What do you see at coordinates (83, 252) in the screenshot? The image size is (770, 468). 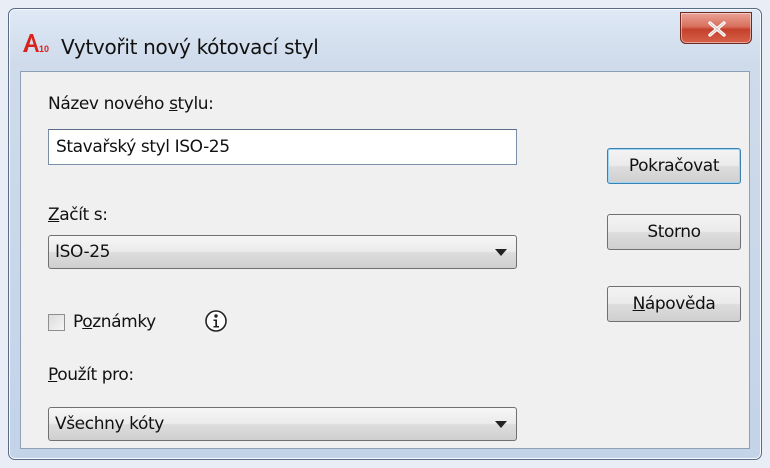 I see `start-with-value: ISO-25` at bounding box center [83, 252].